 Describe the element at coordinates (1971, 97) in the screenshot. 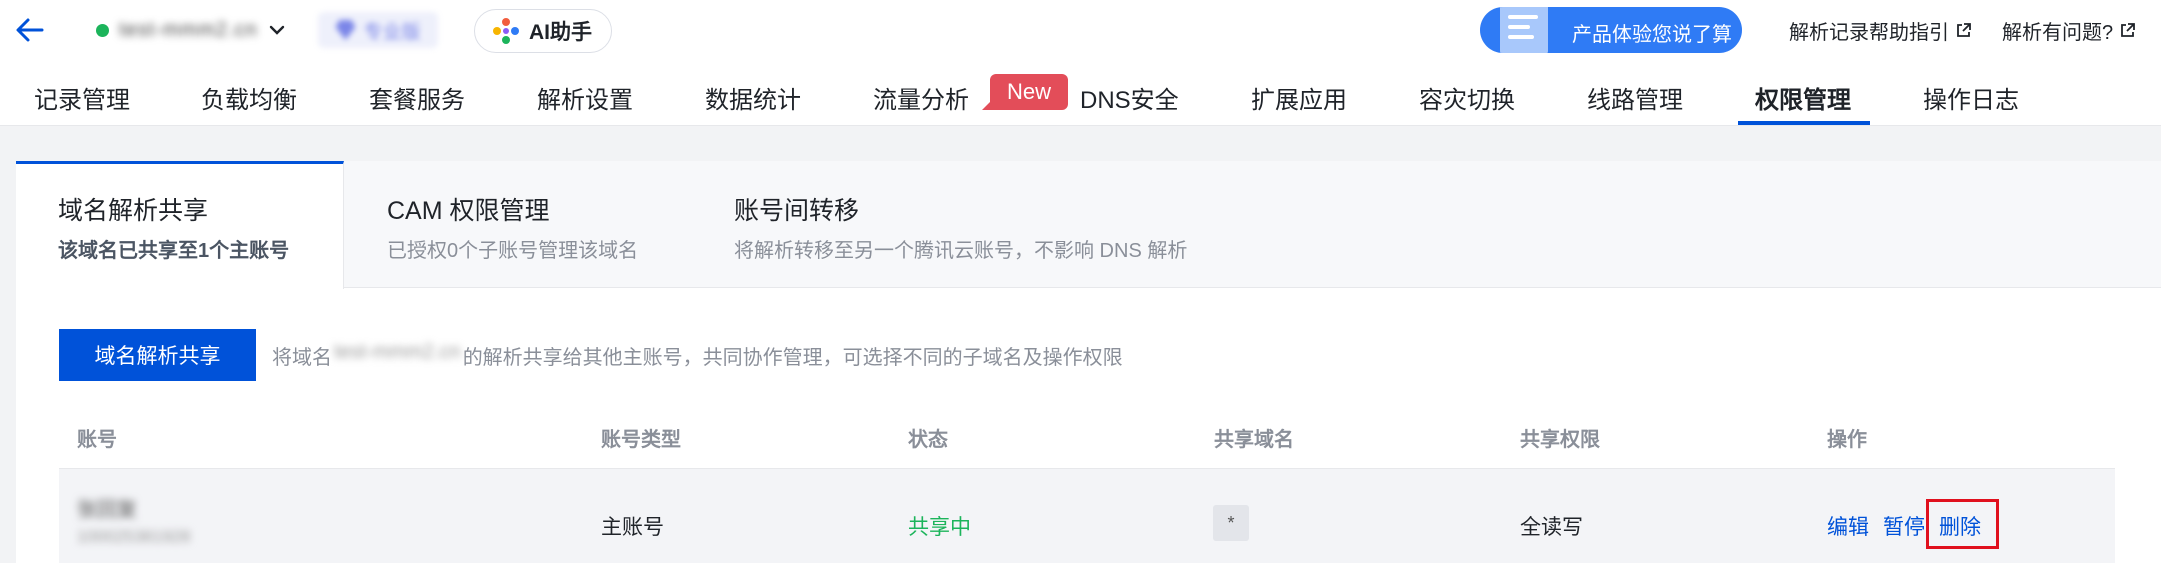

I see `tab-operation-log: 操作日志` at that location.